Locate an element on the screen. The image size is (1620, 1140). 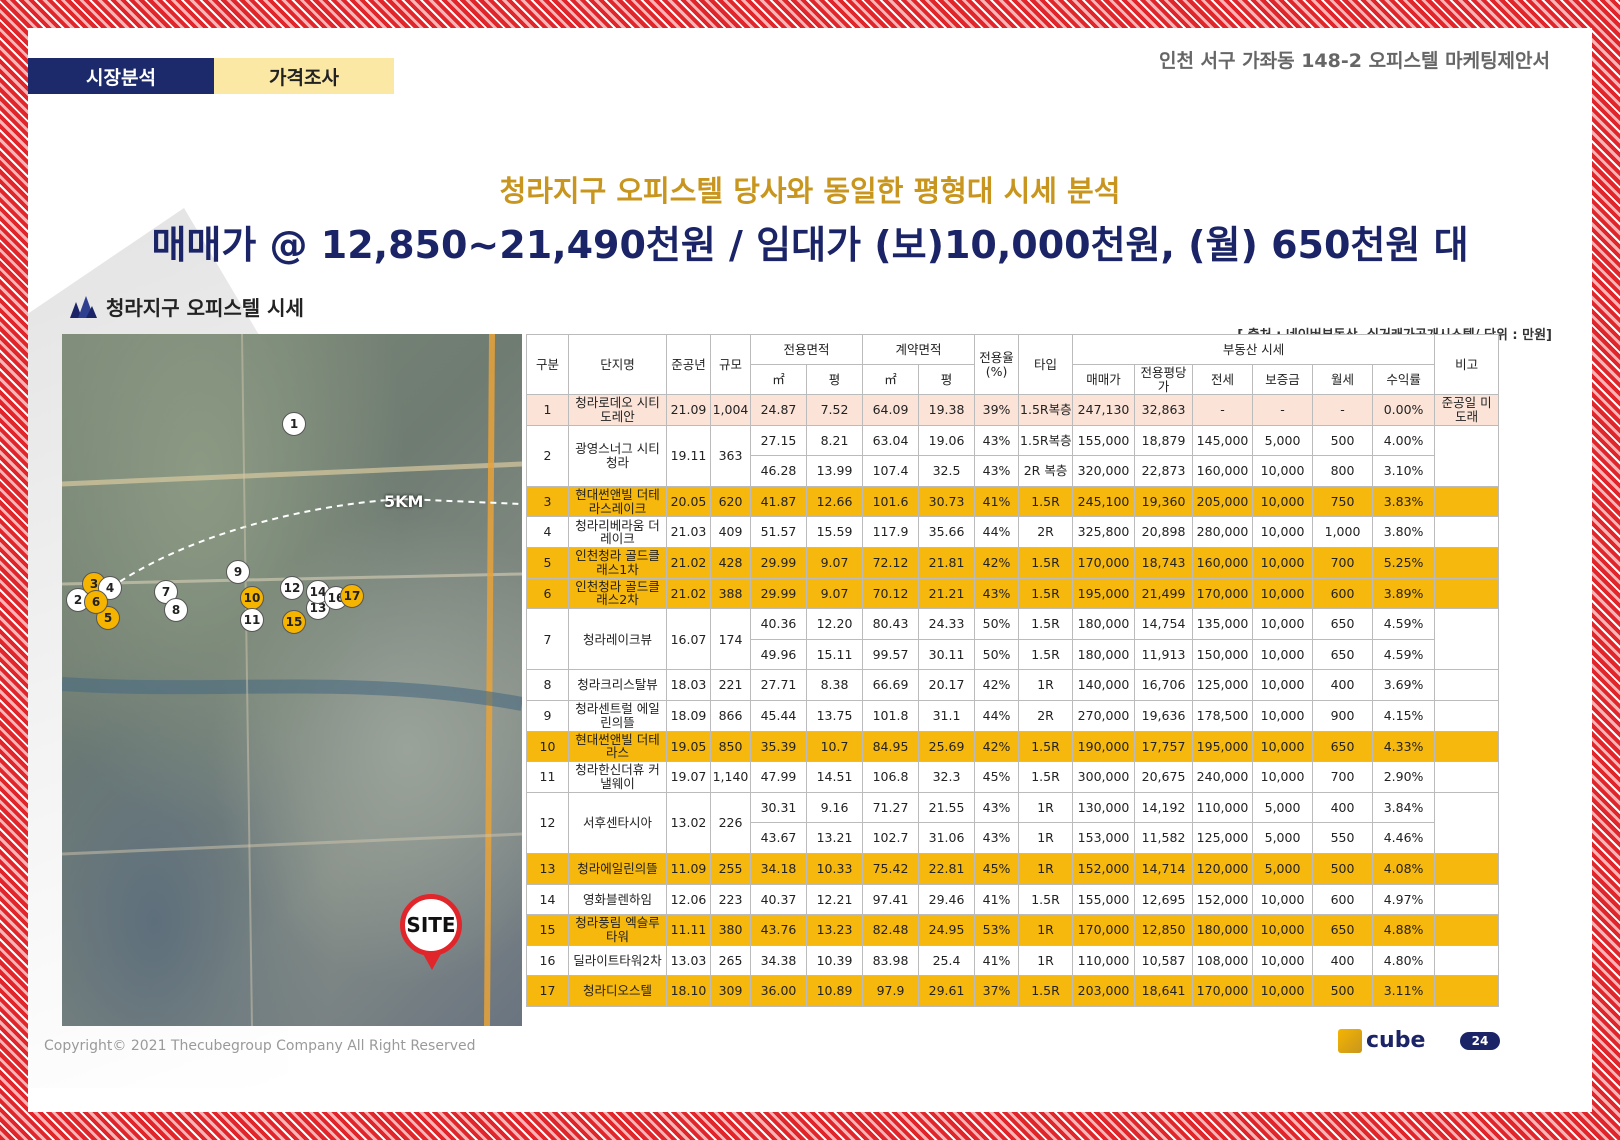
cell-sqm: 30.31 is located at coordinates (778, 807).